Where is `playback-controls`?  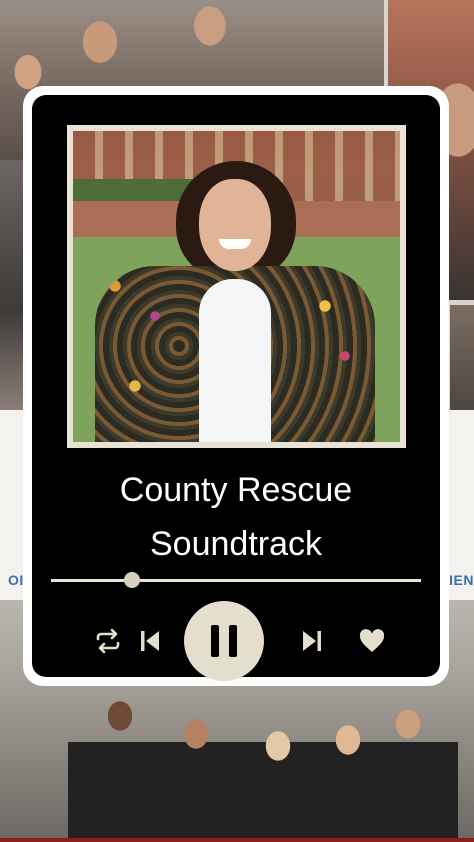
playback-controls is located at coordinates (236, 641).